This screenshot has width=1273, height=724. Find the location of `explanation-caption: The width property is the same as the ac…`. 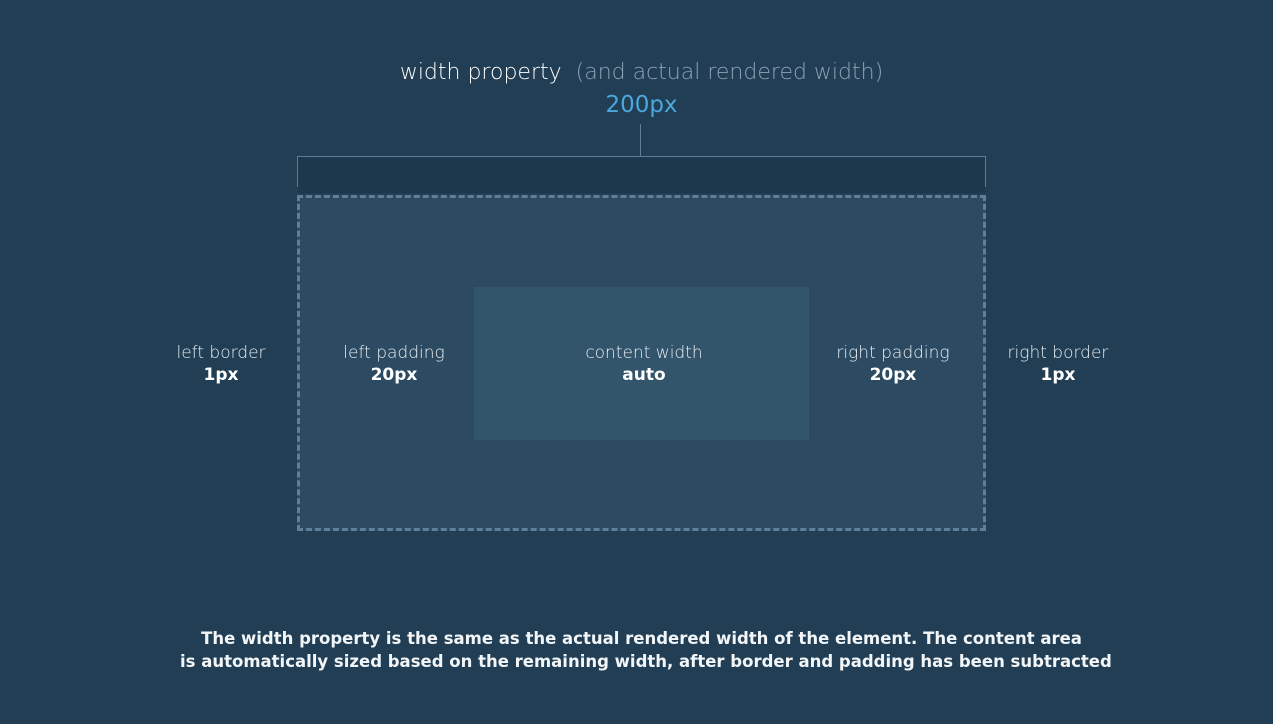

explanation-caption: The width property is the same as the ac… is located at coordinates (646, 650).